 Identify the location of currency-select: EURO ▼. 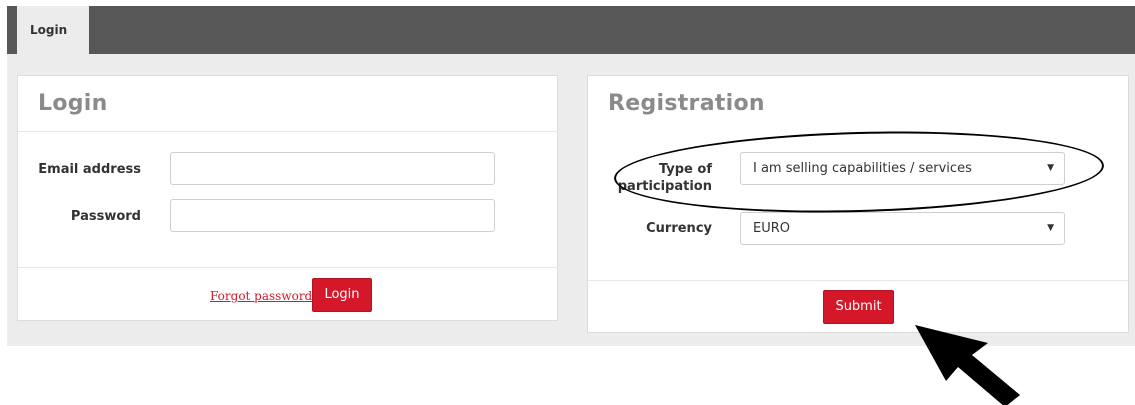
(902, 228).